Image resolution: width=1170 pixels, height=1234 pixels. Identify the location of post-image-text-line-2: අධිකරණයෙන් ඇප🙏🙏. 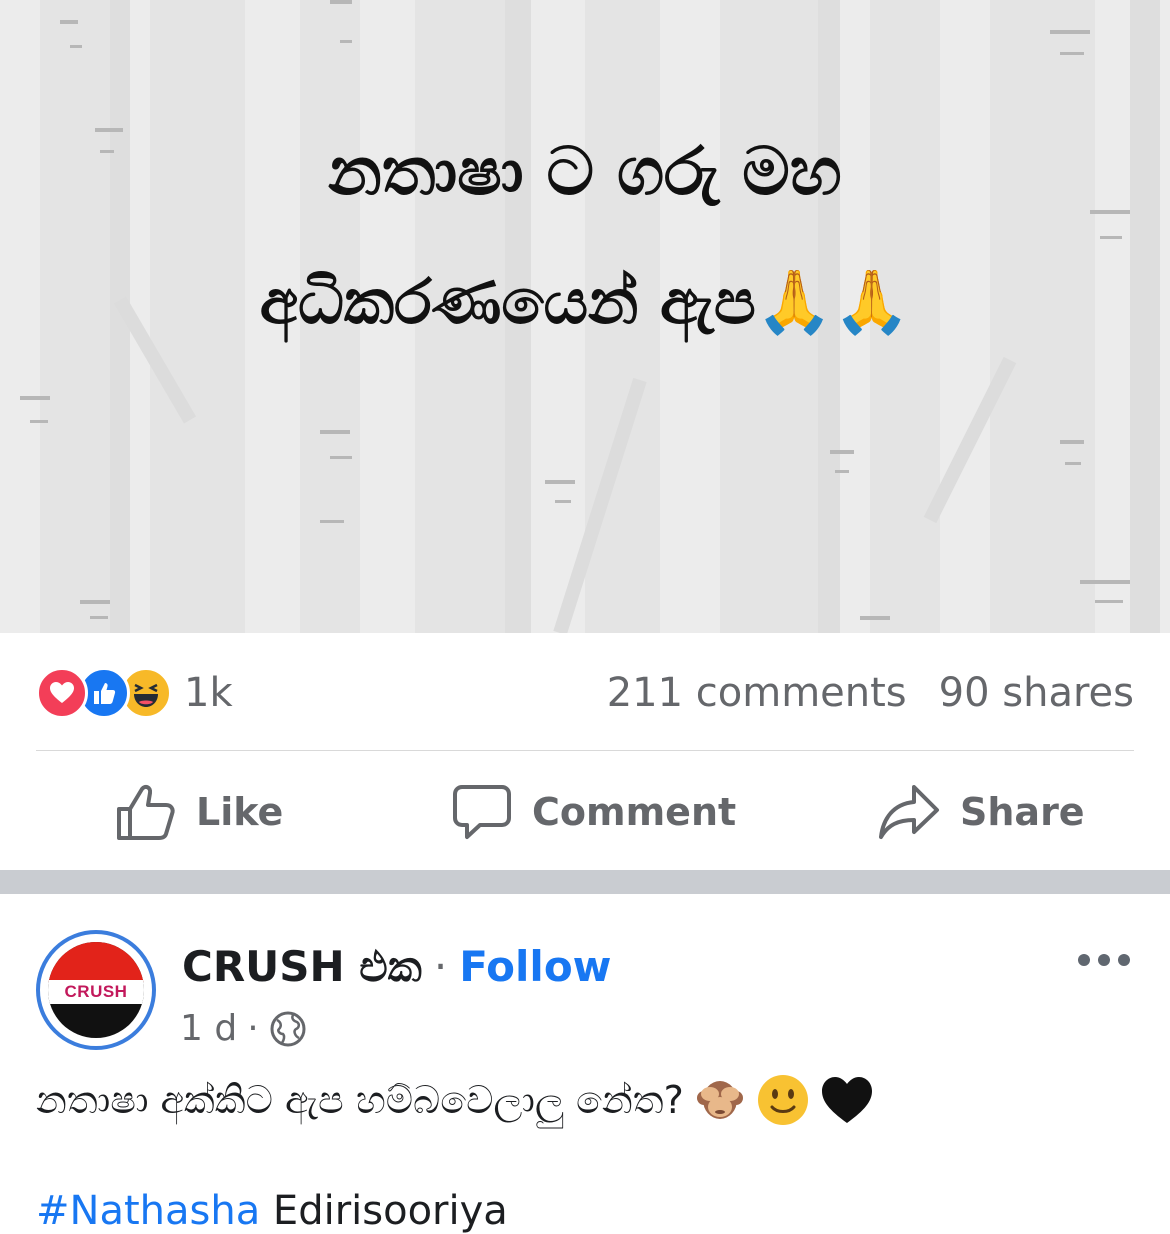
(585, 301).